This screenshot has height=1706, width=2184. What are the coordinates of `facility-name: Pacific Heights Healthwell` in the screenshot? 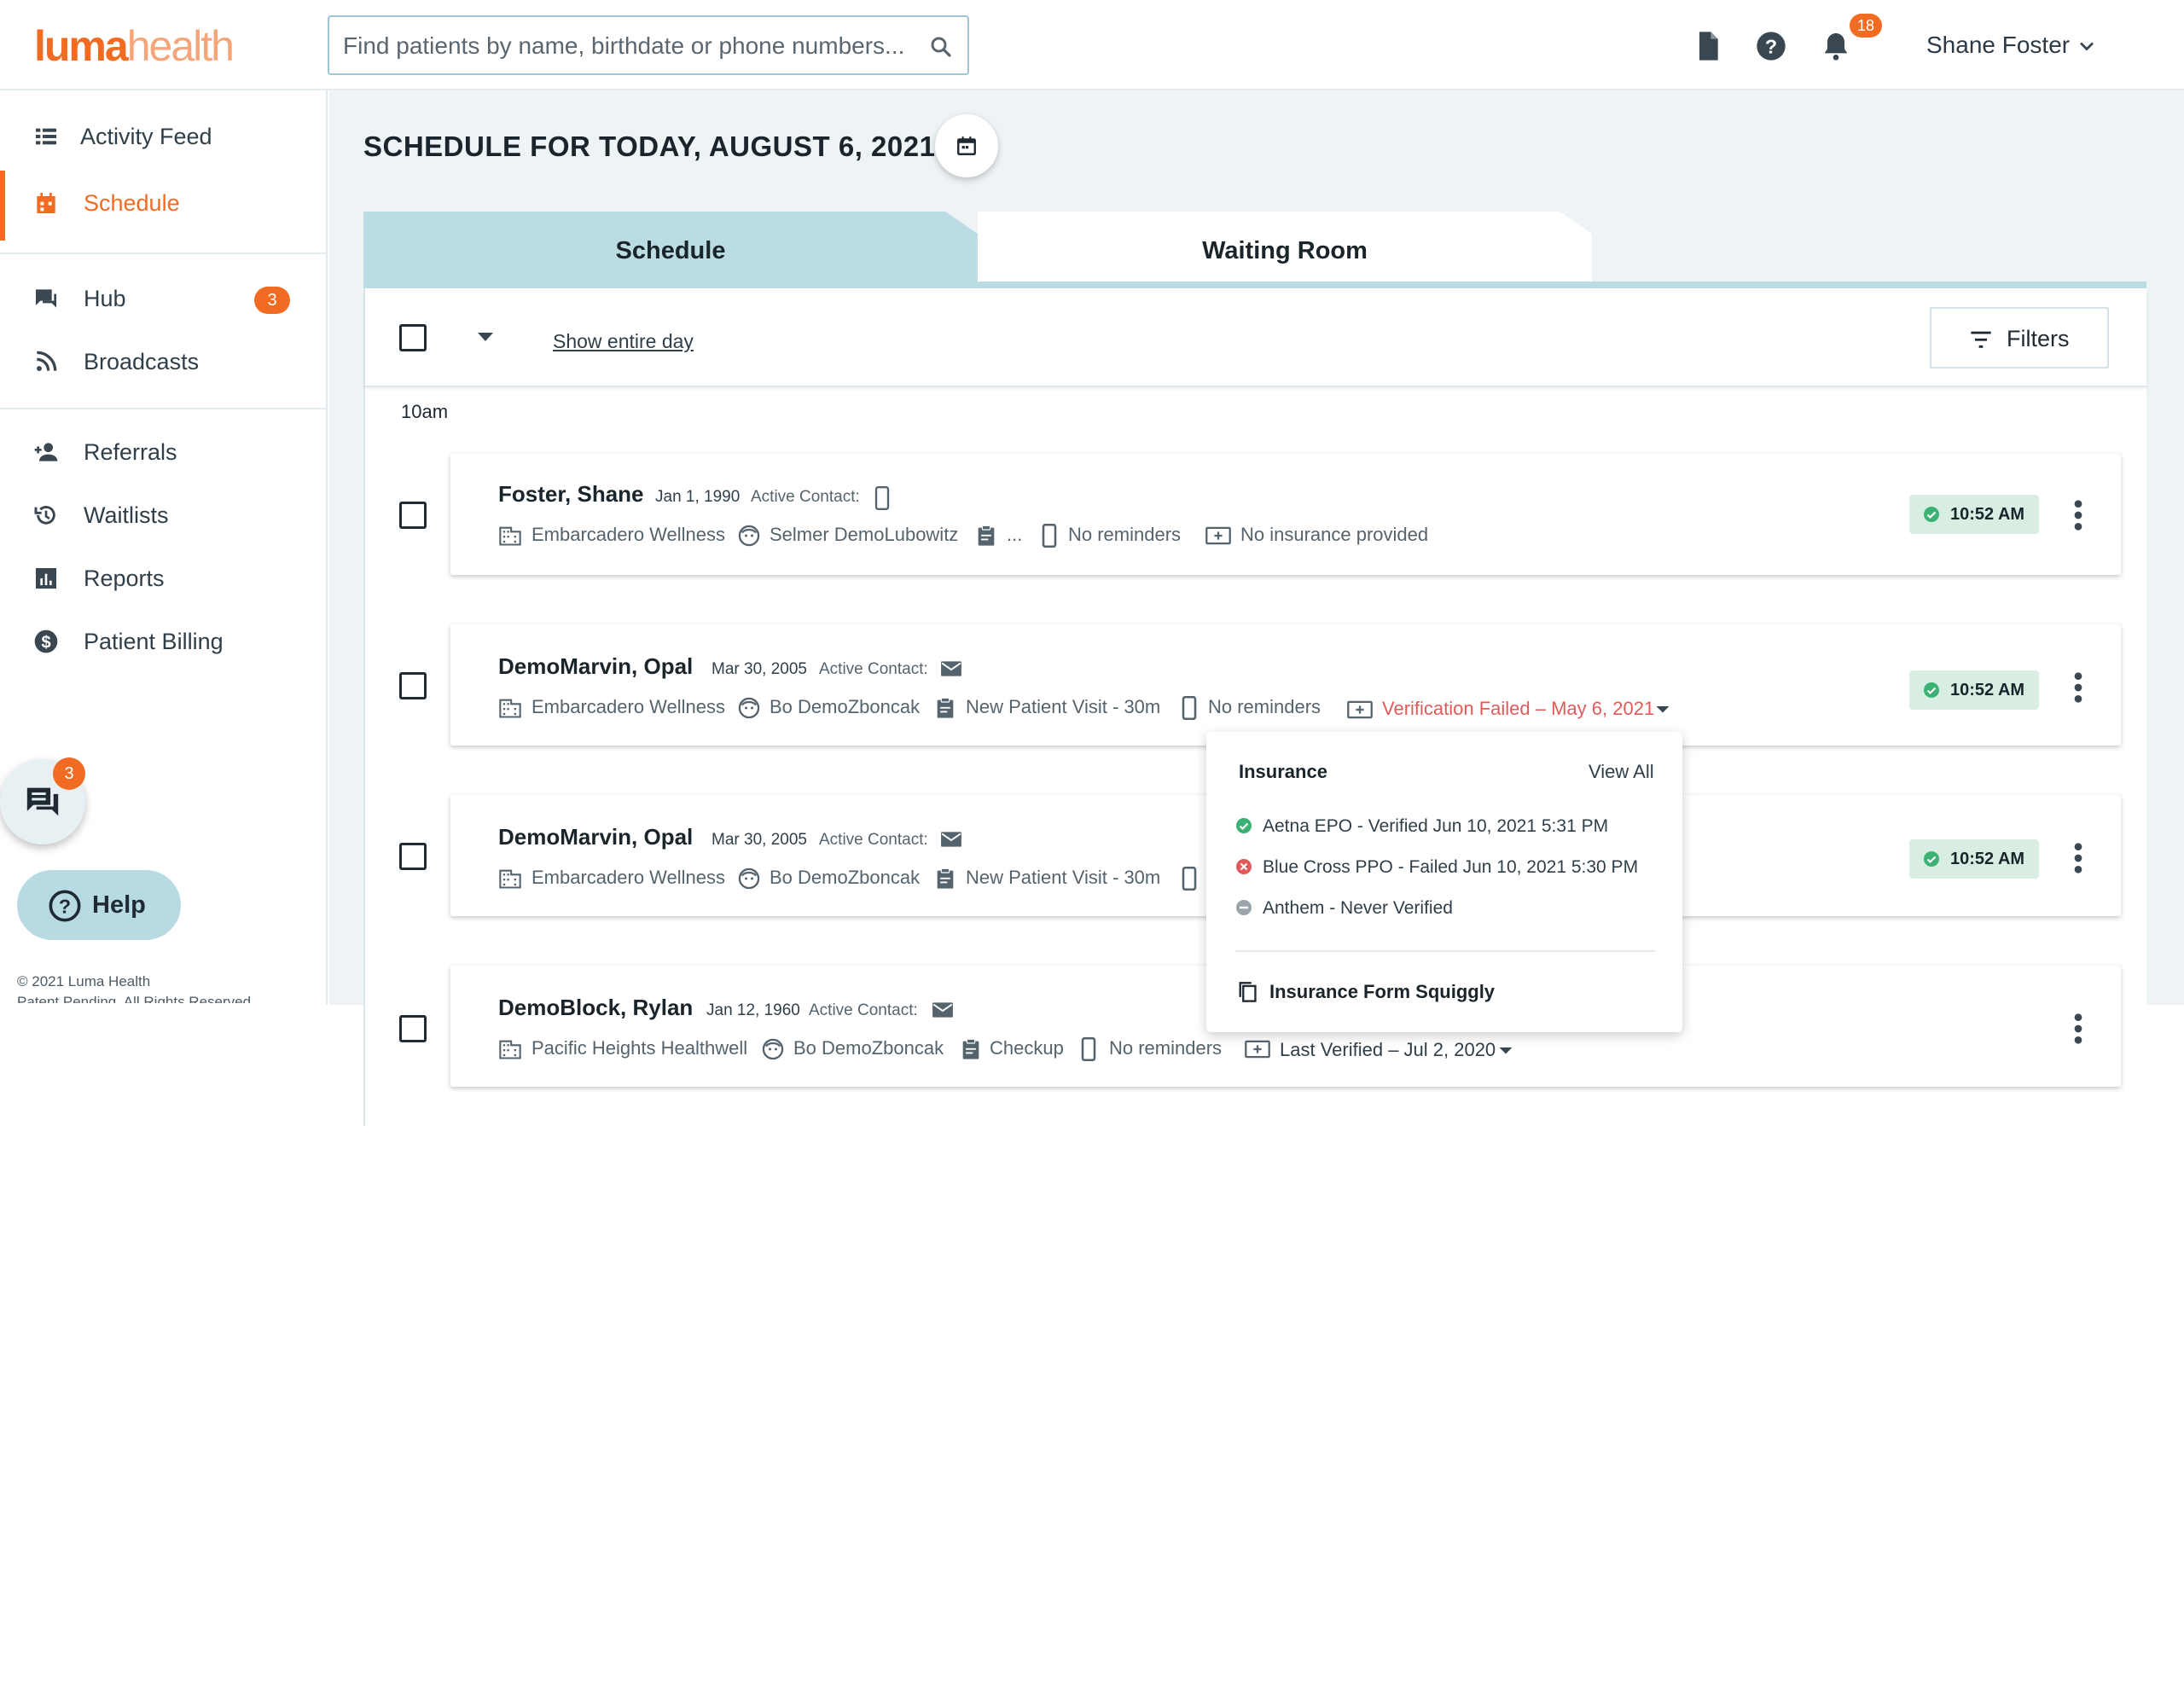 It's located at (640, 1048).